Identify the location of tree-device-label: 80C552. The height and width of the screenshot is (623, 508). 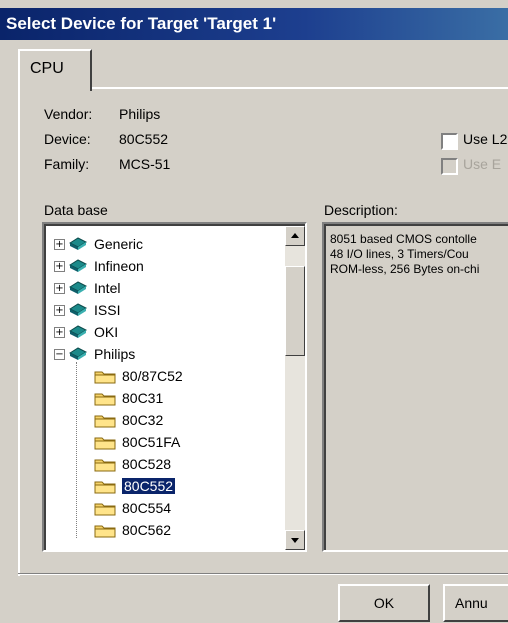
(149, 486).